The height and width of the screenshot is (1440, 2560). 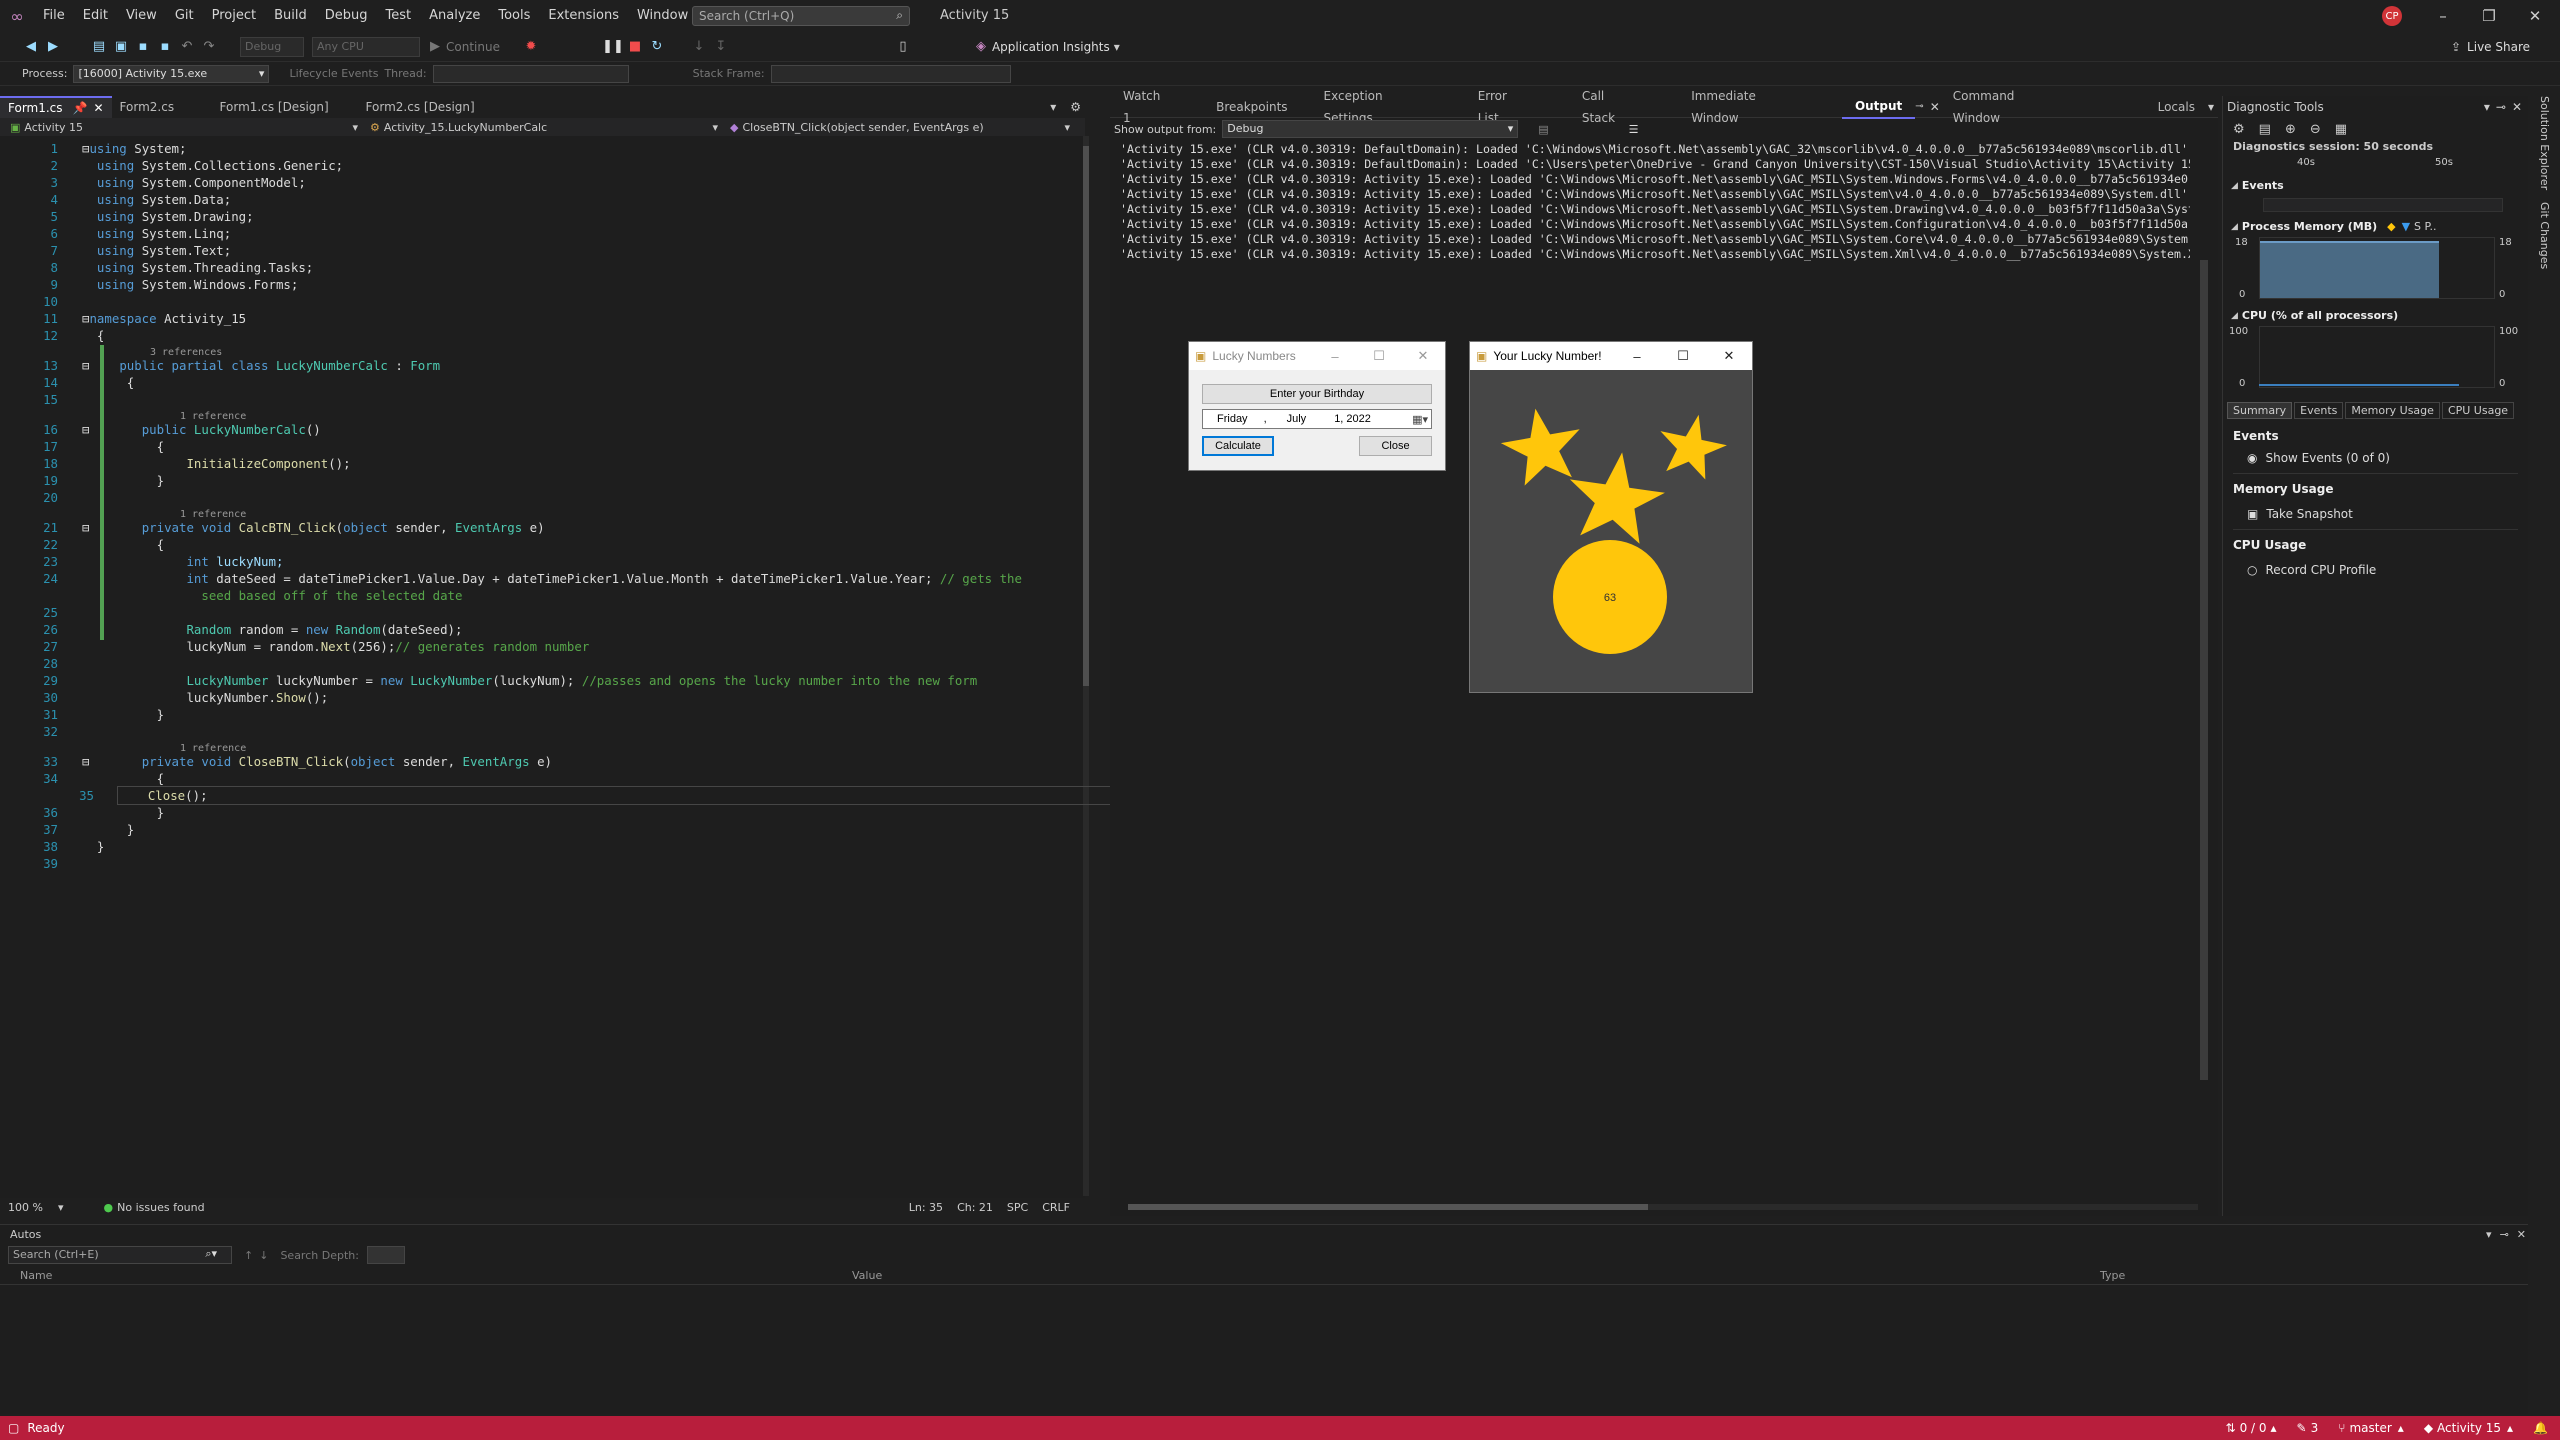 I want to click on column-value: Value, so click(x=1476, y=1275).